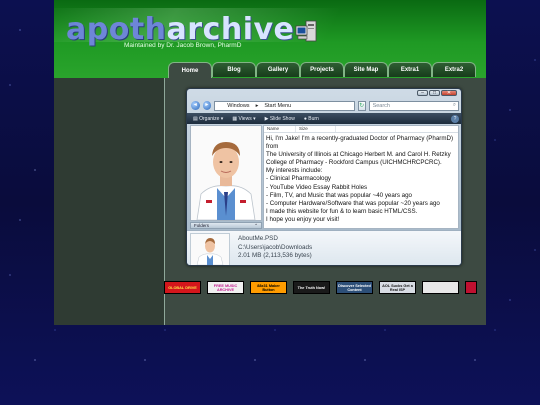  I want to click on tab-projects: Projects, so click(322, 69).